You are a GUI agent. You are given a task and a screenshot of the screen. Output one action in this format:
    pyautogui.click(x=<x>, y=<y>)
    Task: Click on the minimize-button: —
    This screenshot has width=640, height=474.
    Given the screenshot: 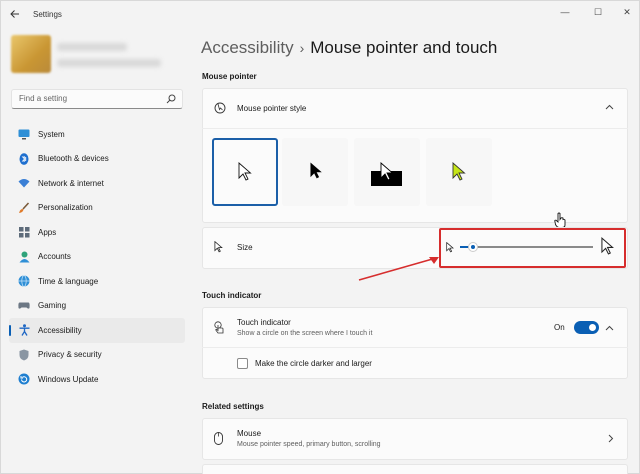 What is the action you would take?
    pyautogui.click(x=565, y=12)
    